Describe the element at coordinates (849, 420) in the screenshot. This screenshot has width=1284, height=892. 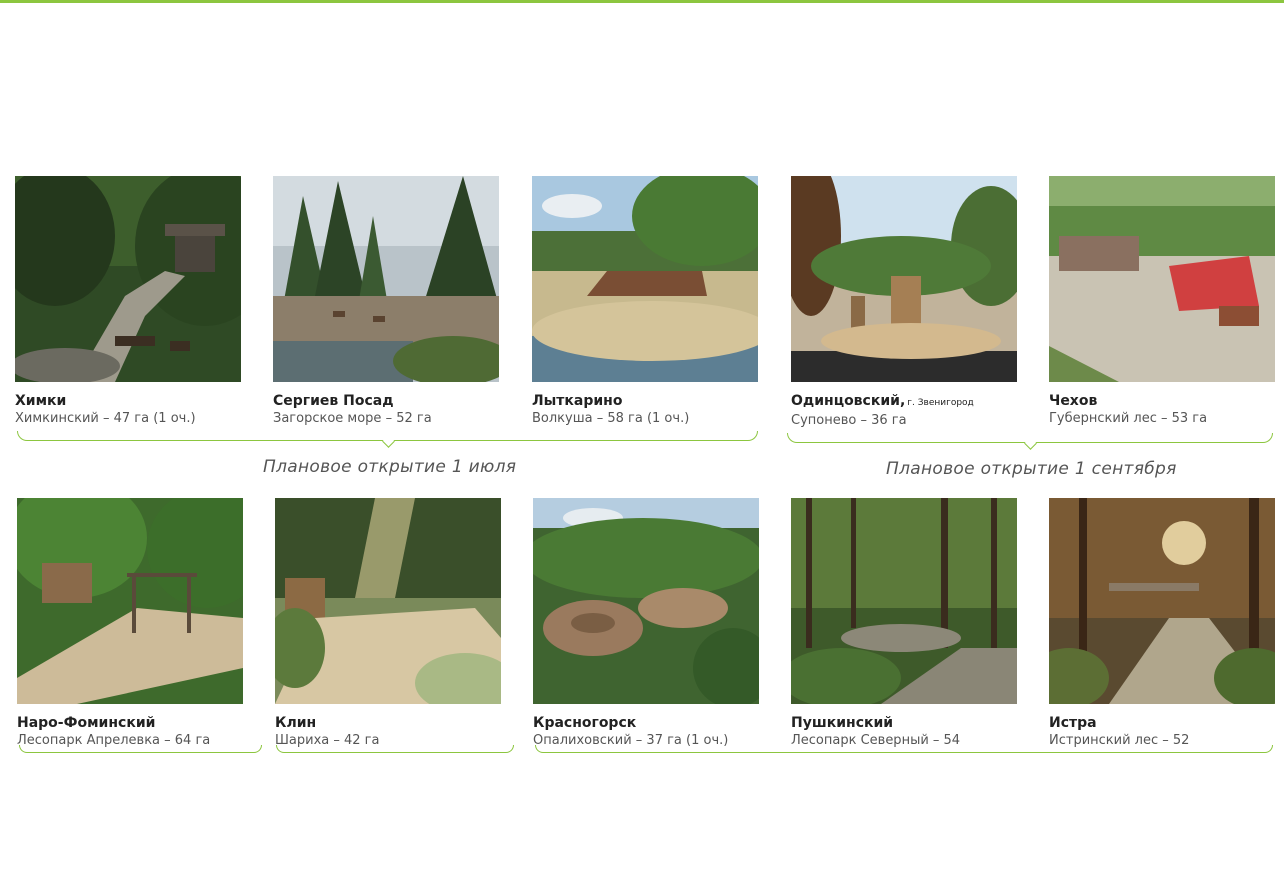
I see `park-name: Супонево – 36 га` at that location.